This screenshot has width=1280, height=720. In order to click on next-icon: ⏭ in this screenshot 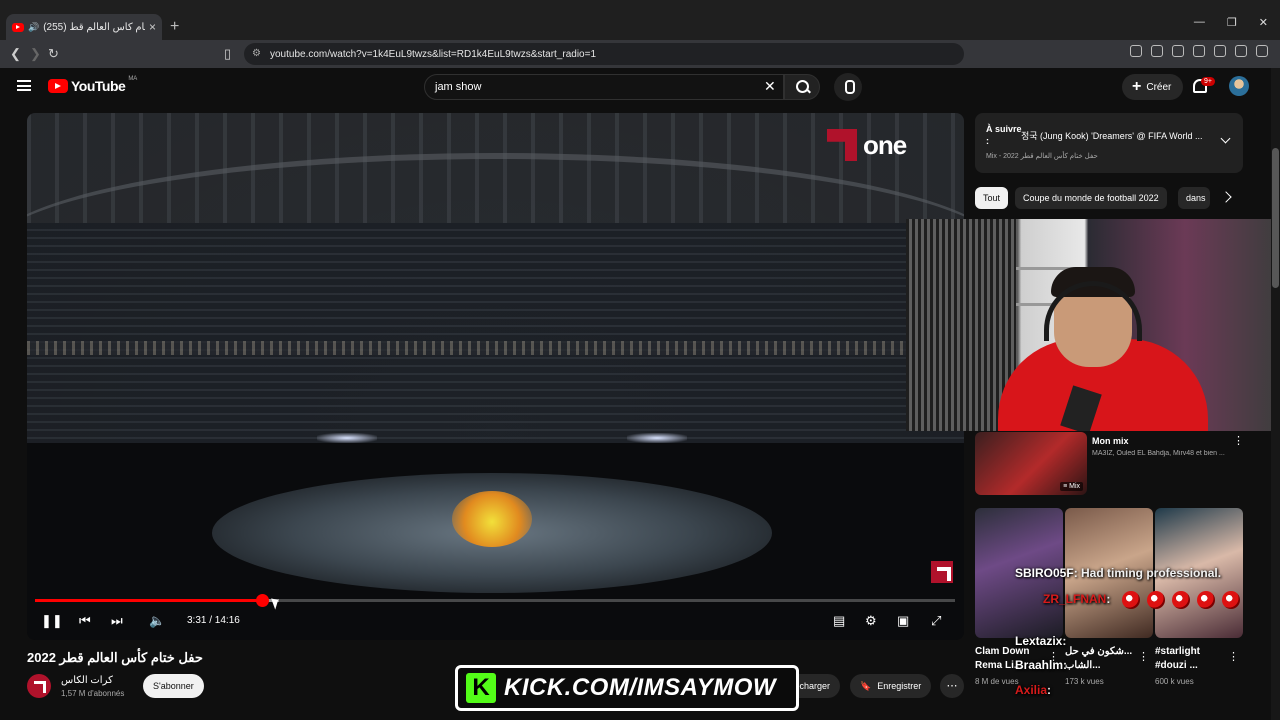, I will do `click(117, 621)`.